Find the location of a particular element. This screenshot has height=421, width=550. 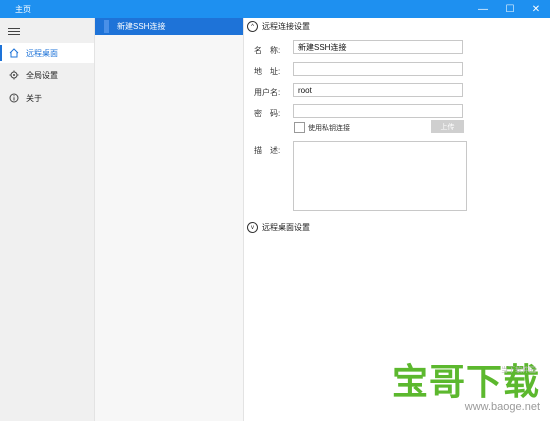

private-key-label: 使用私钥连接 is located at coordinates (329, 128).